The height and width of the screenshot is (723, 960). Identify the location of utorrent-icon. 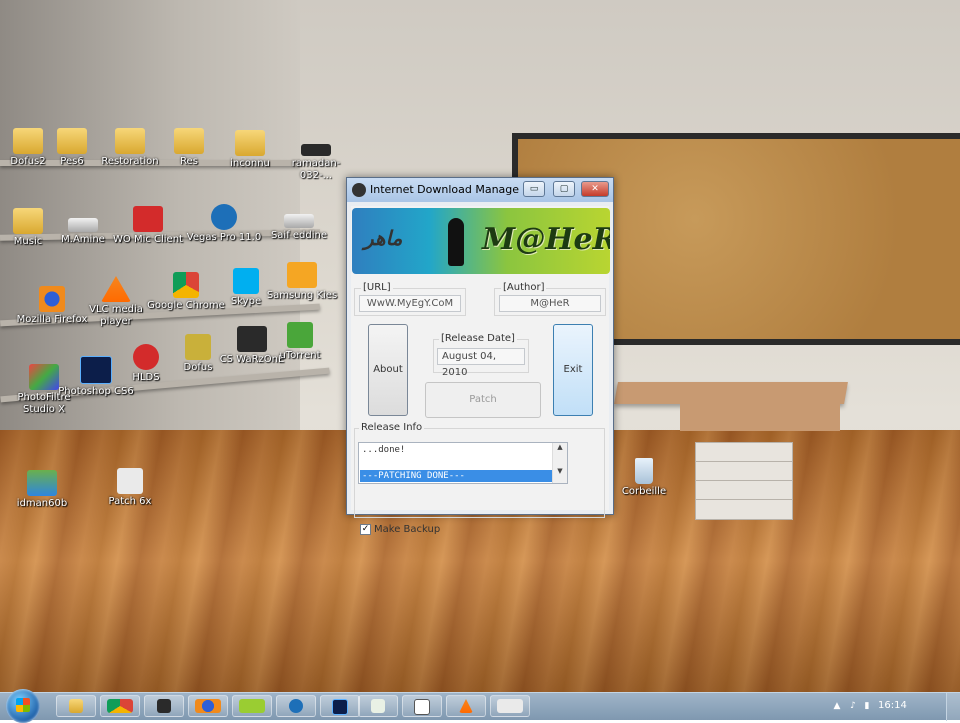
(300, 335).